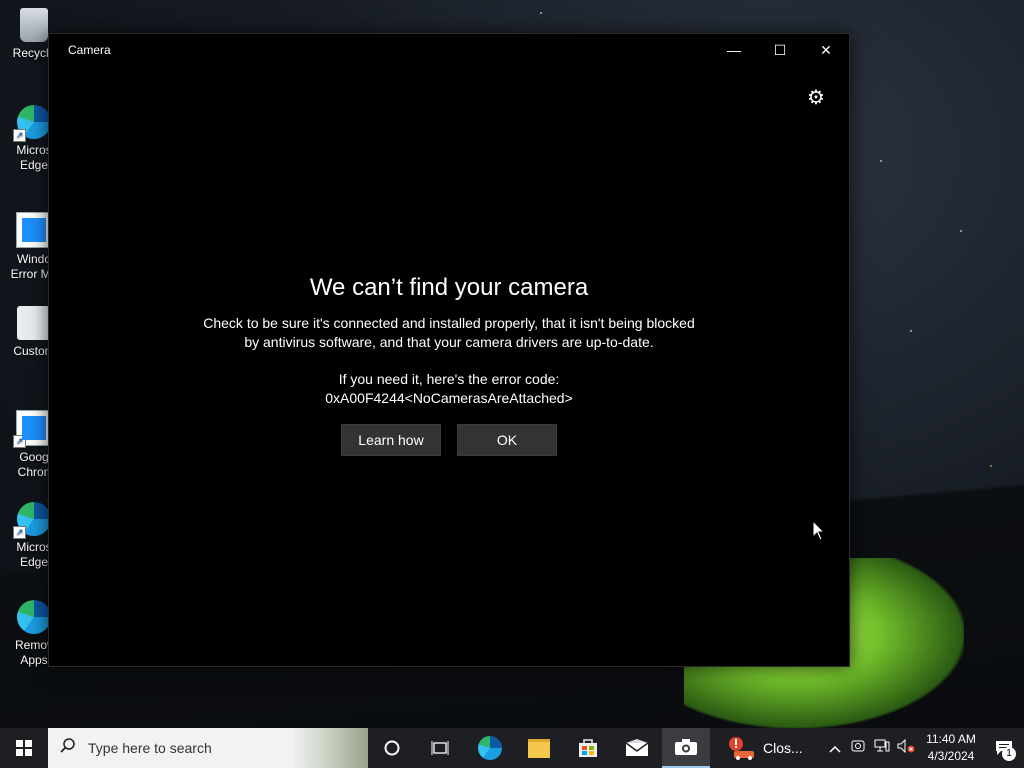 This screenshot has height=768, width=1024. I want to click on show-hidden-icons-button, so click(835, 748).